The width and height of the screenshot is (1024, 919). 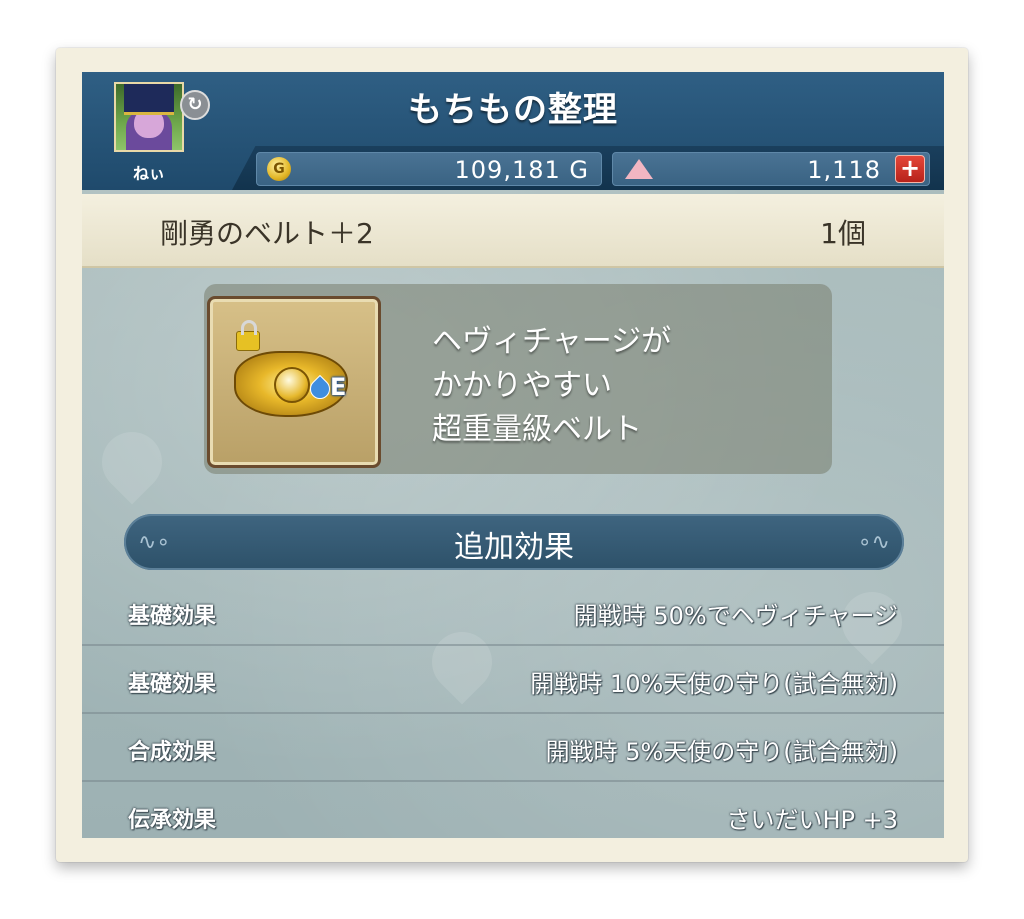 I want to click on gold-coin-icon: G, so click(x=279, y=169).